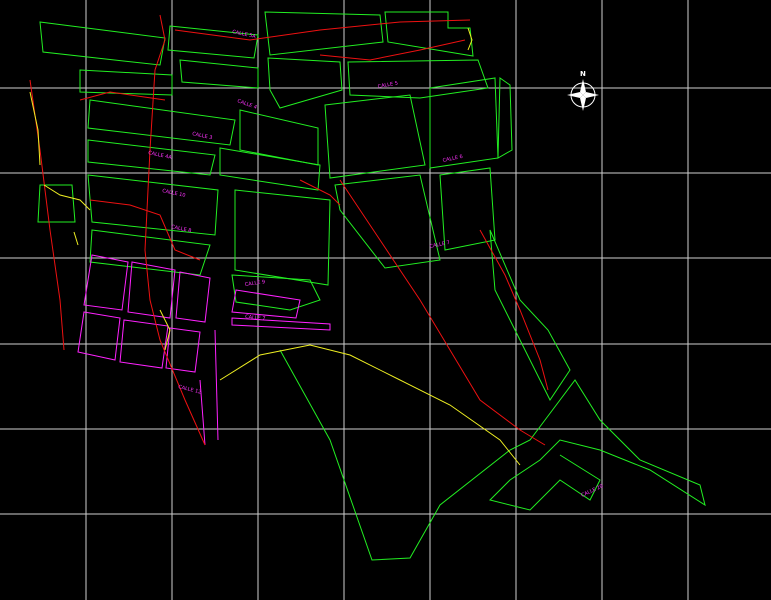  I want to click on street-label: CALLE 8, so click(181, 229).